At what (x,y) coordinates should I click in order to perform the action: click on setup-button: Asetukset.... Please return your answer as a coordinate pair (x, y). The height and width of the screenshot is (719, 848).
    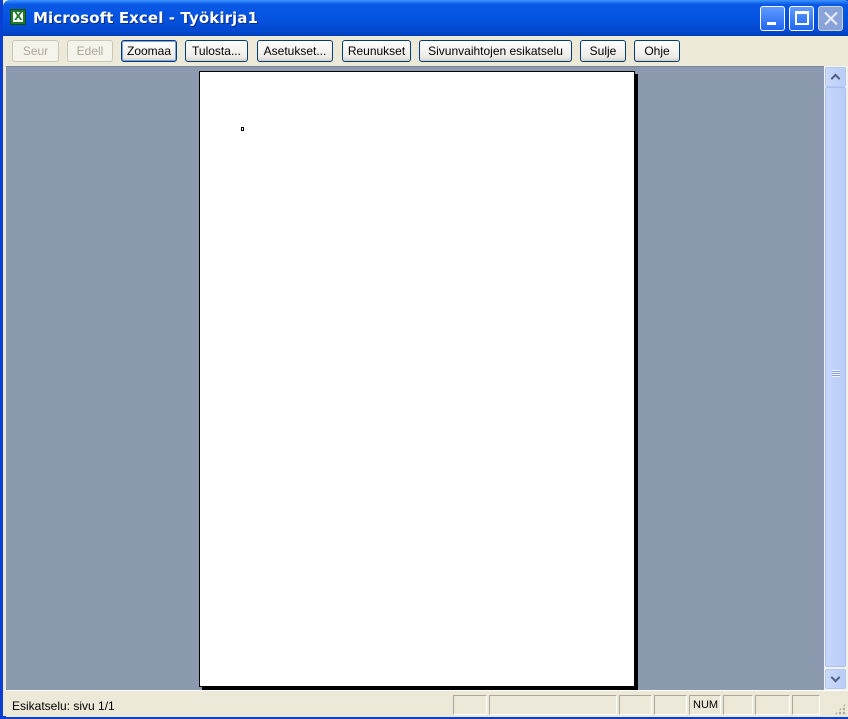
    Looking at the image, I should click on (295, 51).